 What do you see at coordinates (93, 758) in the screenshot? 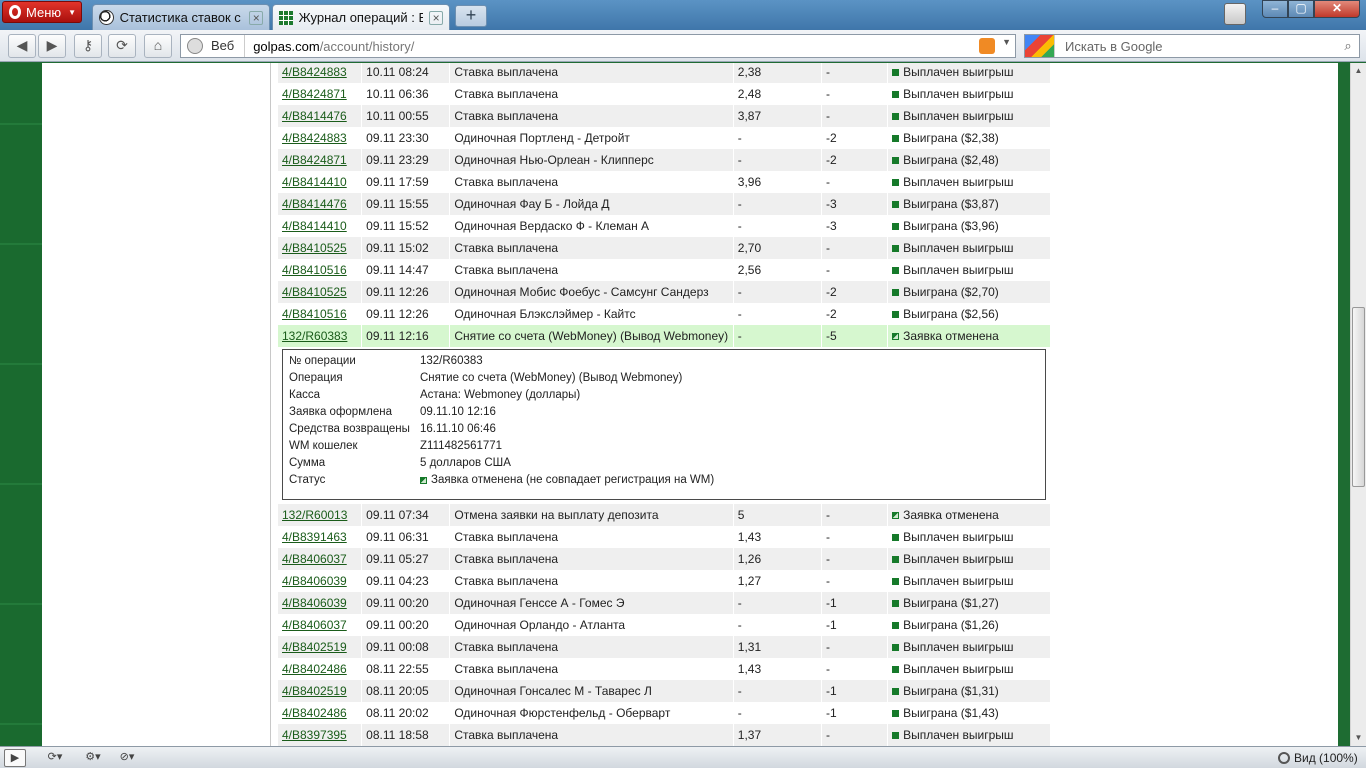
I see `unite-icon: ⚙▾` at bounding box center [93, 758].